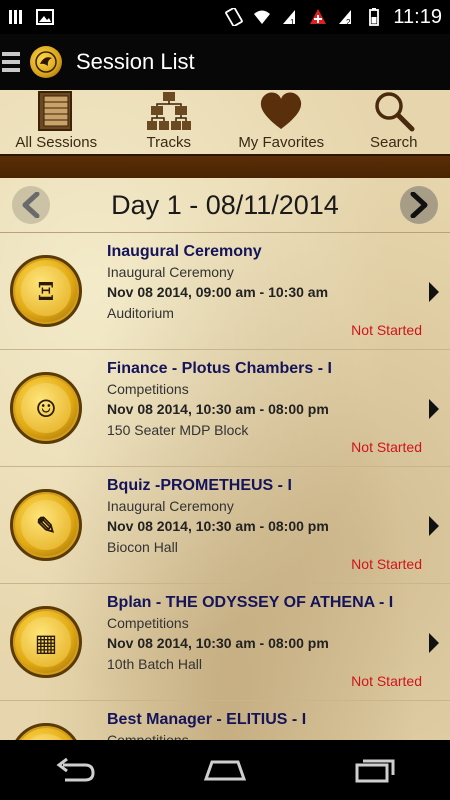 The image size is (450, 800). I want to click on session-medal-image: ♛, so click(46, 731).